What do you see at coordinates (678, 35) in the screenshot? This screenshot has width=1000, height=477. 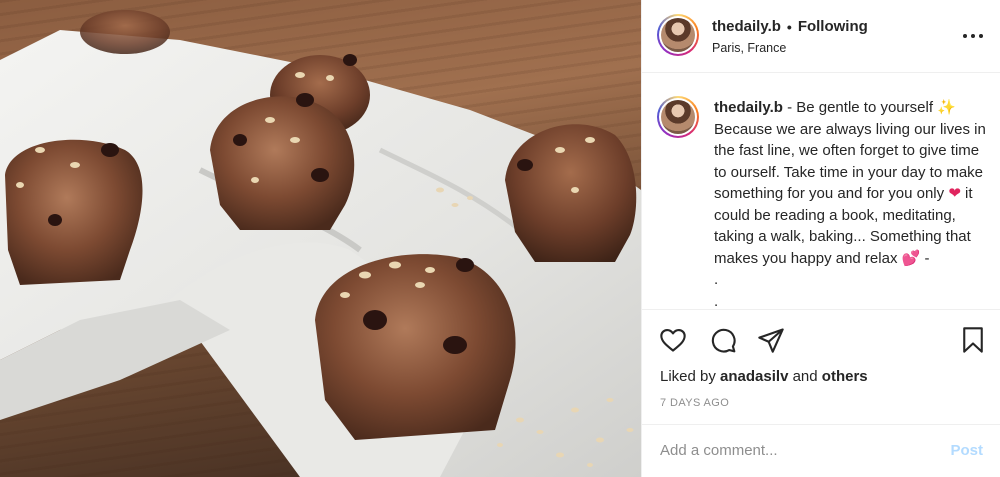 I see `avatar` at bounding box center [678, 35].